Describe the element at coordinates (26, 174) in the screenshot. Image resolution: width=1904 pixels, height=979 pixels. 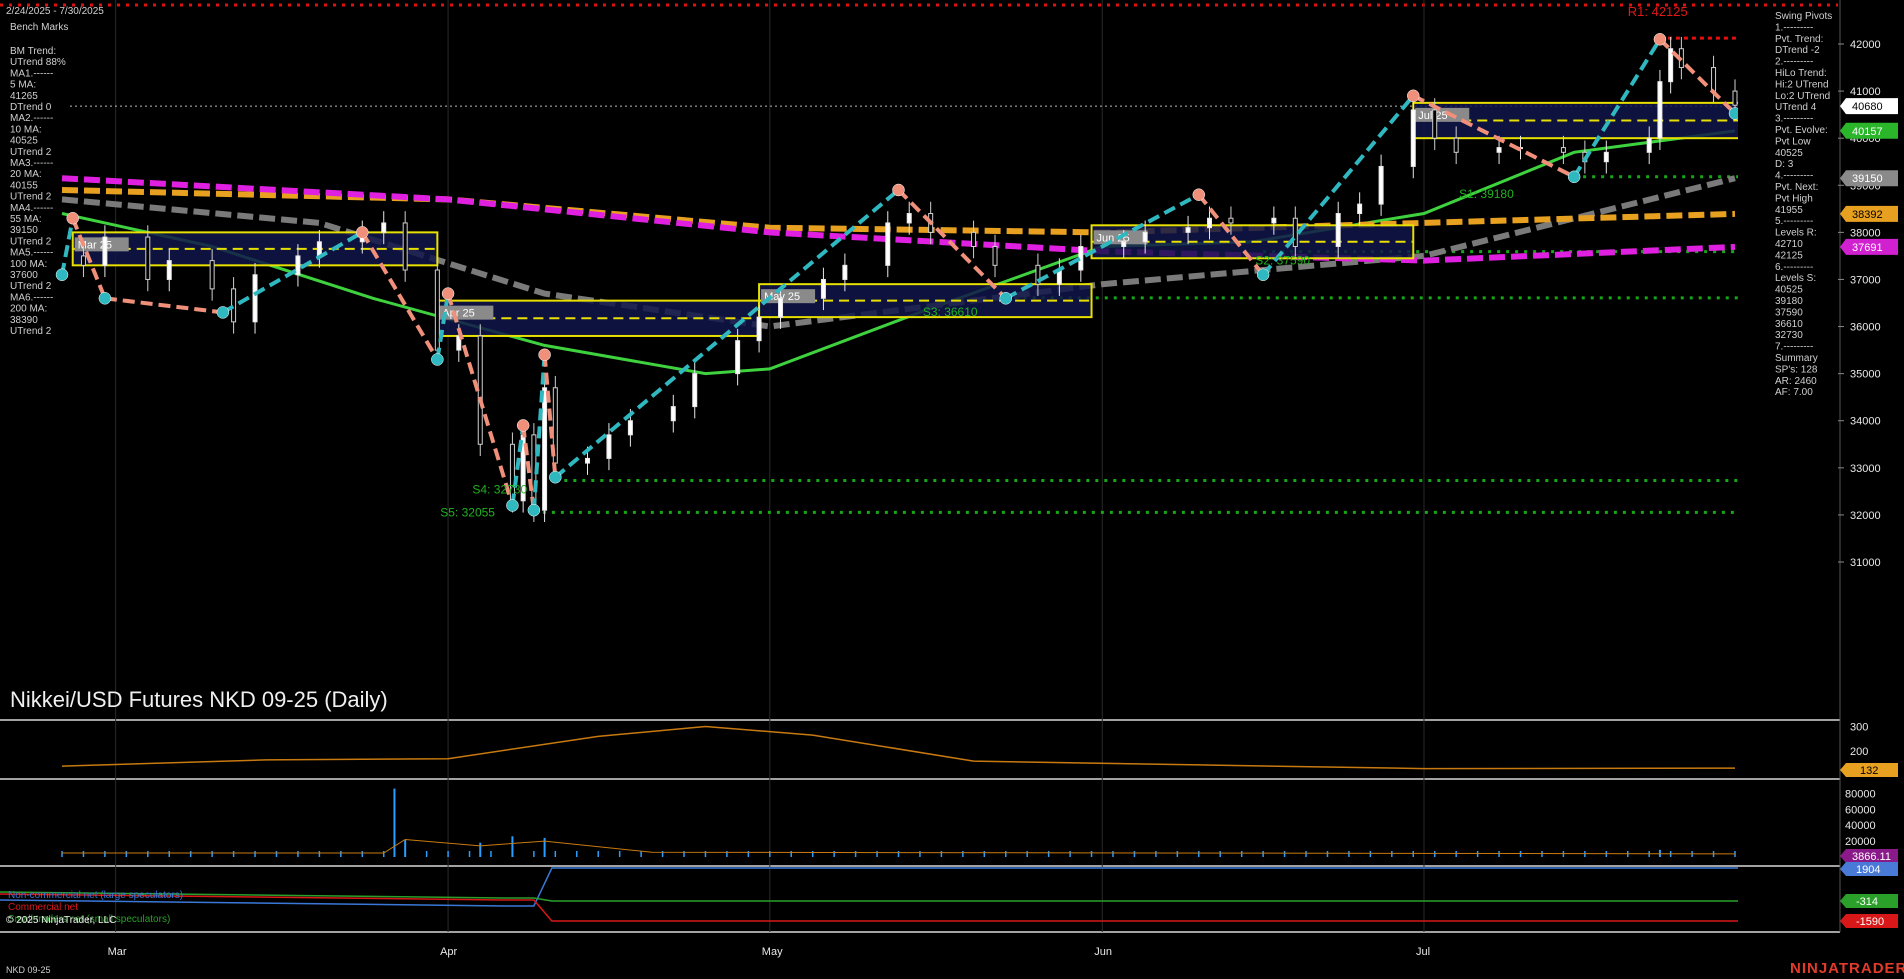
I see `benchmark-line: 20 MA:` at that location.